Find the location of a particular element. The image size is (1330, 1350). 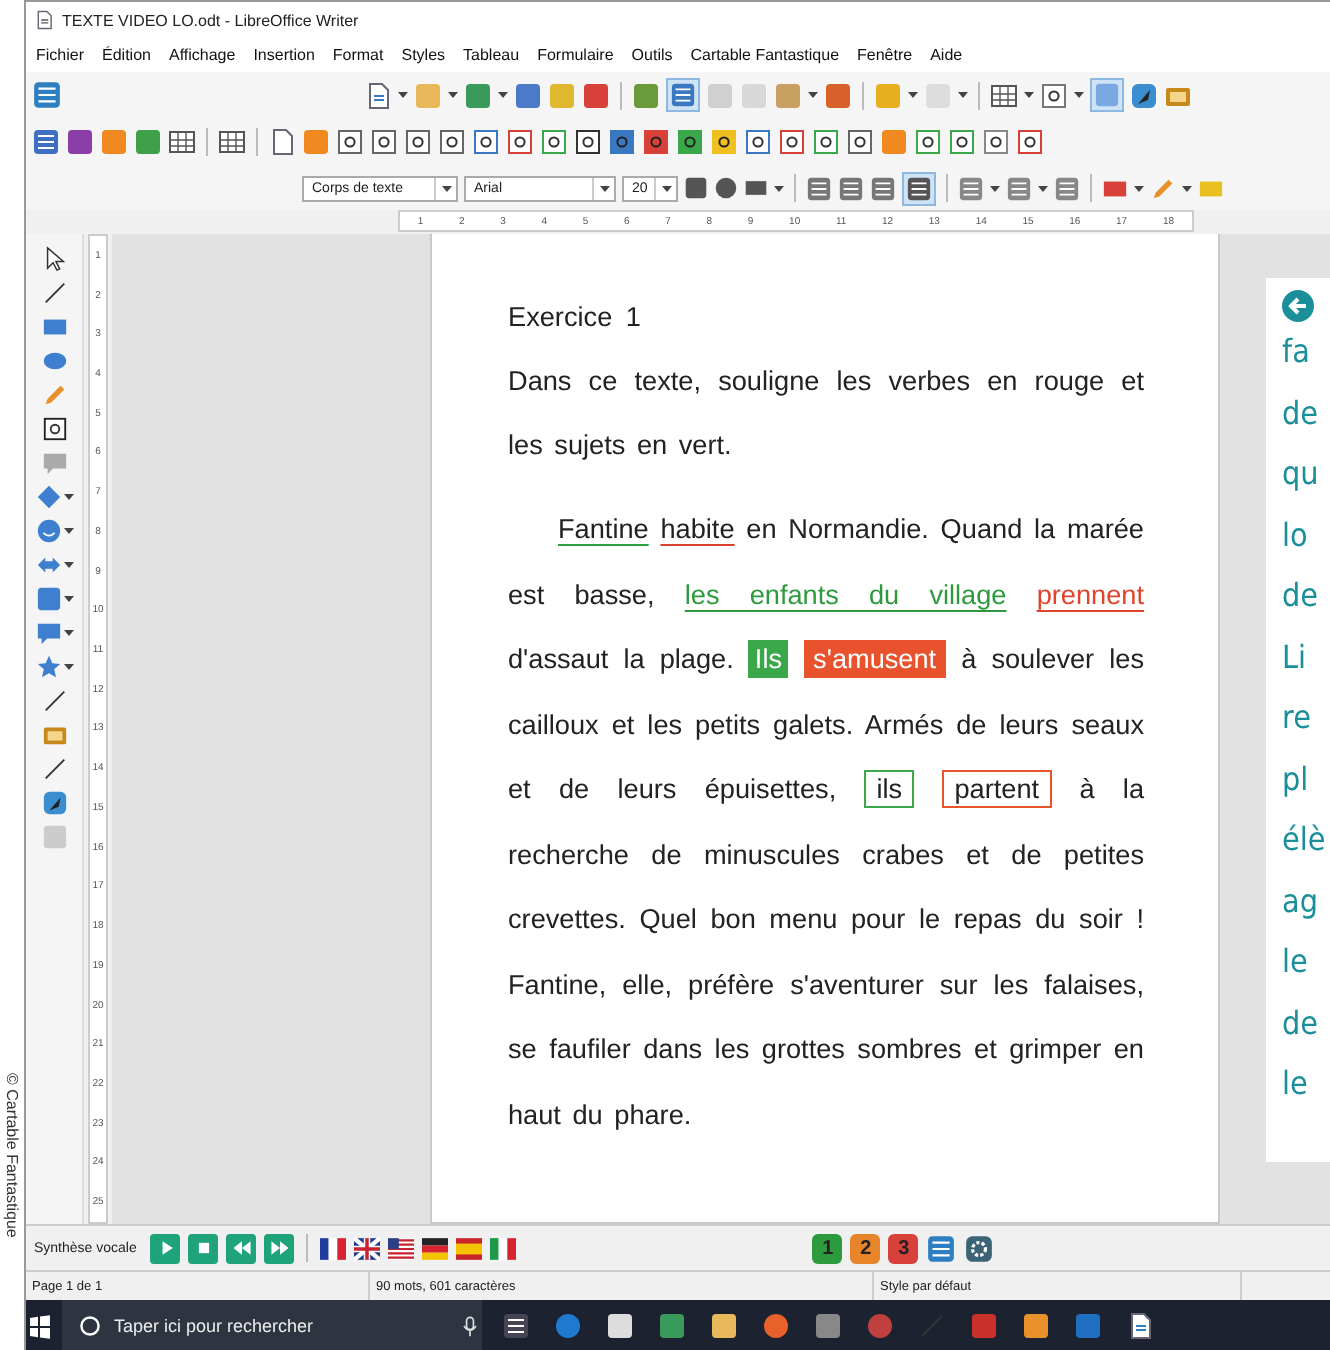

calendar-icon is located at coordinates (232, 142).